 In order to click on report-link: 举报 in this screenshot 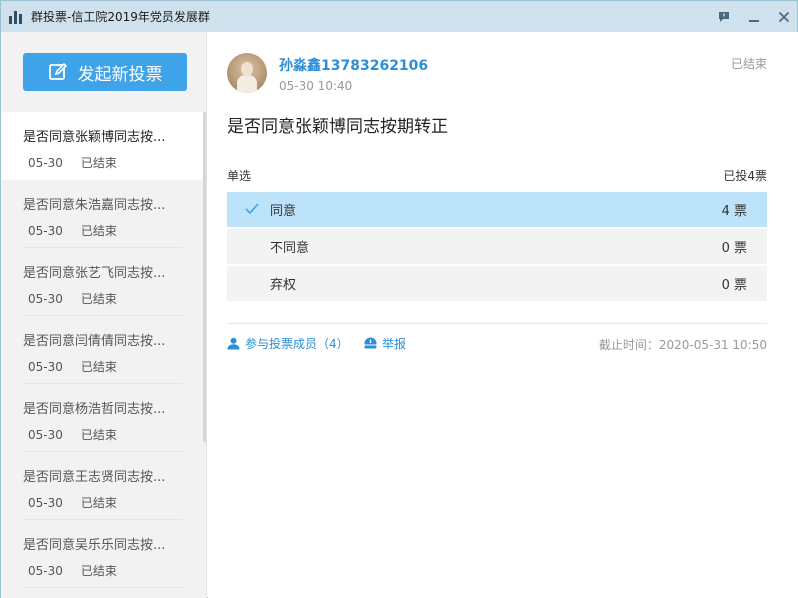, I will do `click(385, 343)`.